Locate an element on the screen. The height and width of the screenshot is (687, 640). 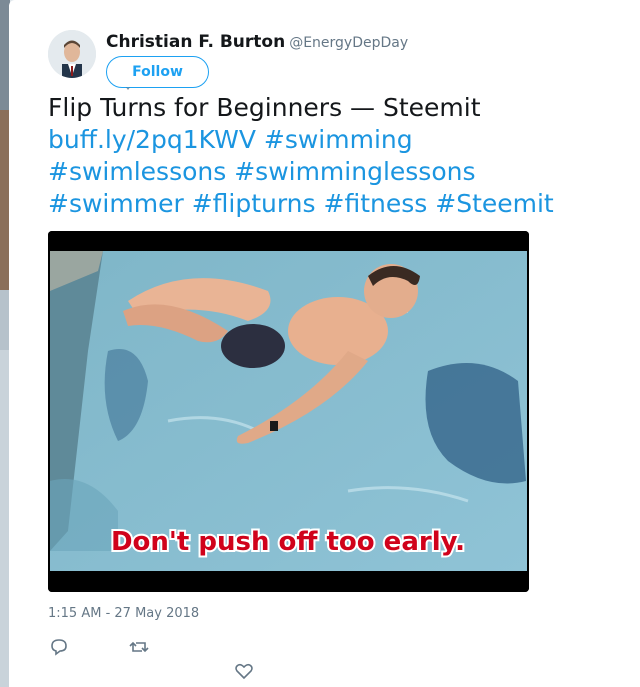
author-name-row: Christian F. Burton @EnergyDepDay is located at coordinates (257, 42).